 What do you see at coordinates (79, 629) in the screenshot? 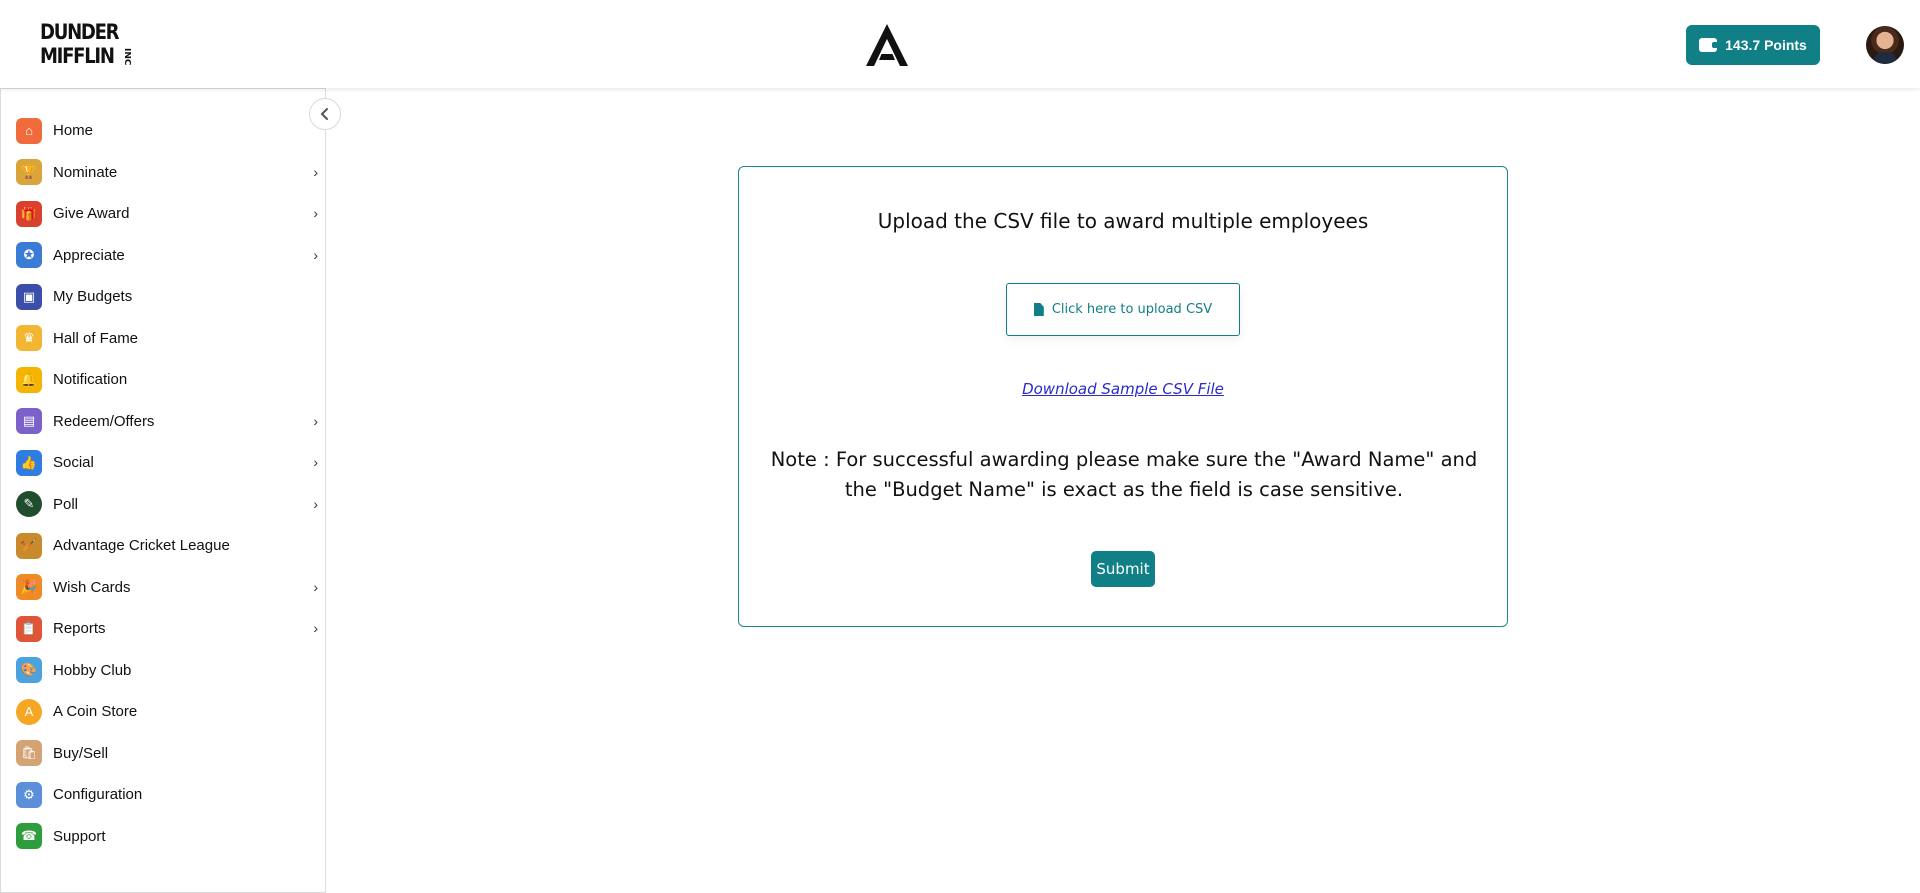
I see `sidebar-item-label: Reports` at bounding box center [79, 629].